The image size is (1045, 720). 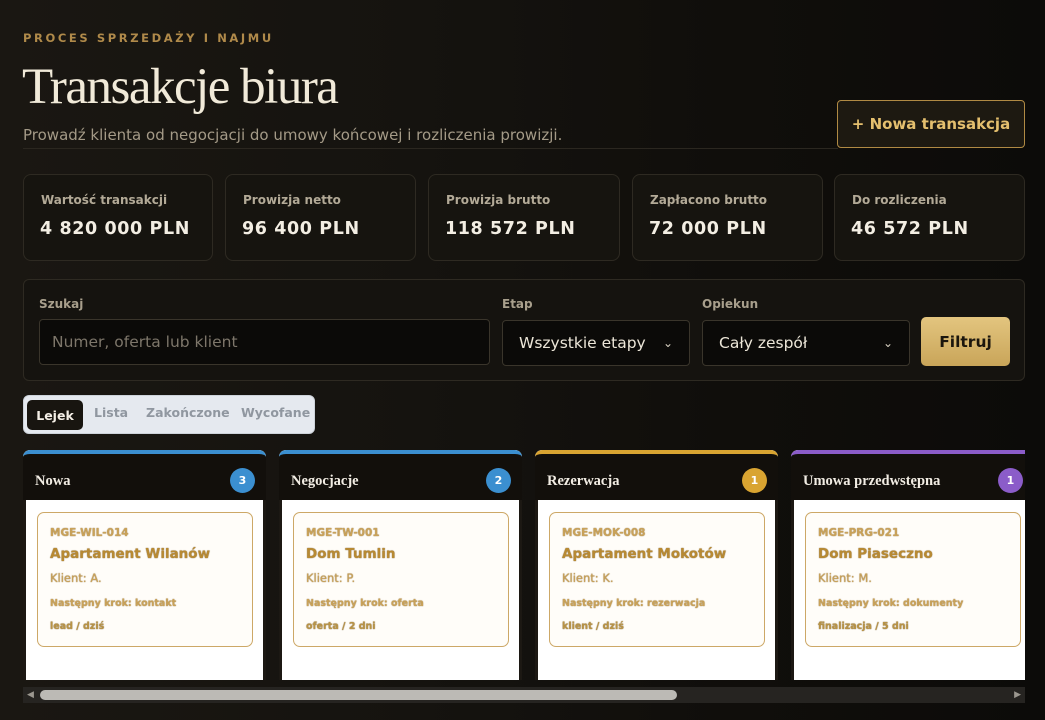 I want to click on stat-value: 118 572 PLN, so click(x=510, y=229).